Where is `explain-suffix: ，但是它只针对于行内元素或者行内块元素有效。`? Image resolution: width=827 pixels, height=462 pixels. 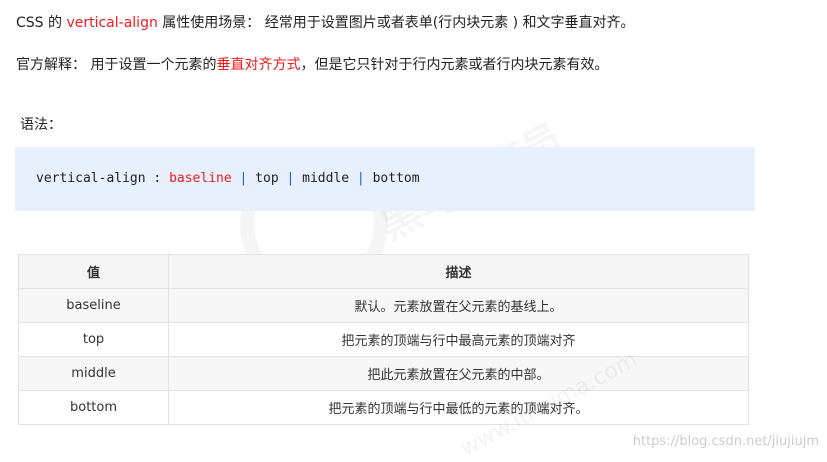 explain-suffix: ，但是它只针对于行内元素或者行内块元素有效。 is located at coordinates (454, 65).